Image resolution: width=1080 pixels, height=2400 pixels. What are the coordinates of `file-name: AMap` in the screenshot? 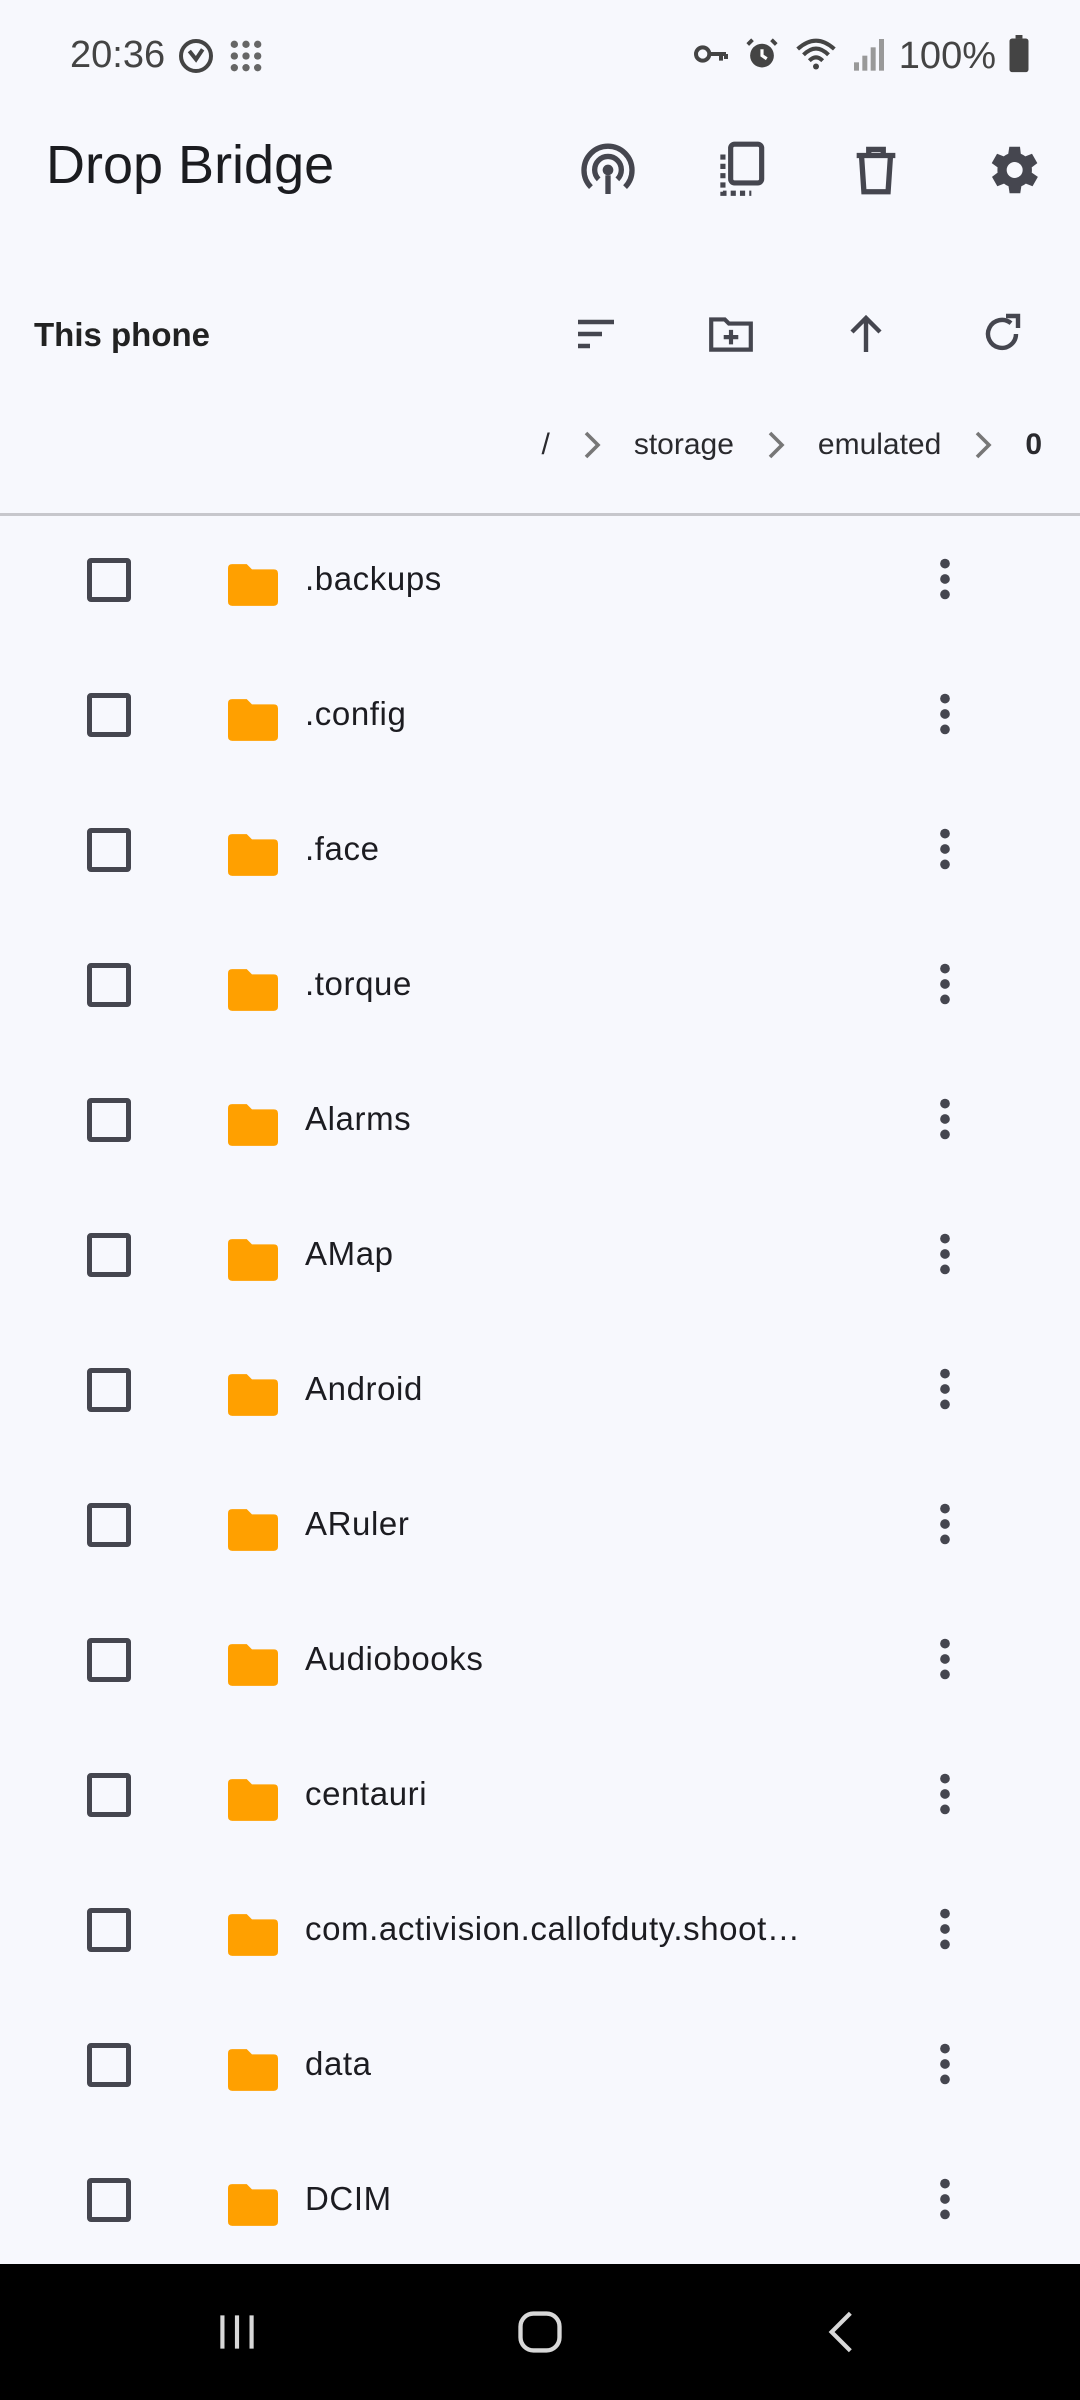 It's located at (349, 1253).